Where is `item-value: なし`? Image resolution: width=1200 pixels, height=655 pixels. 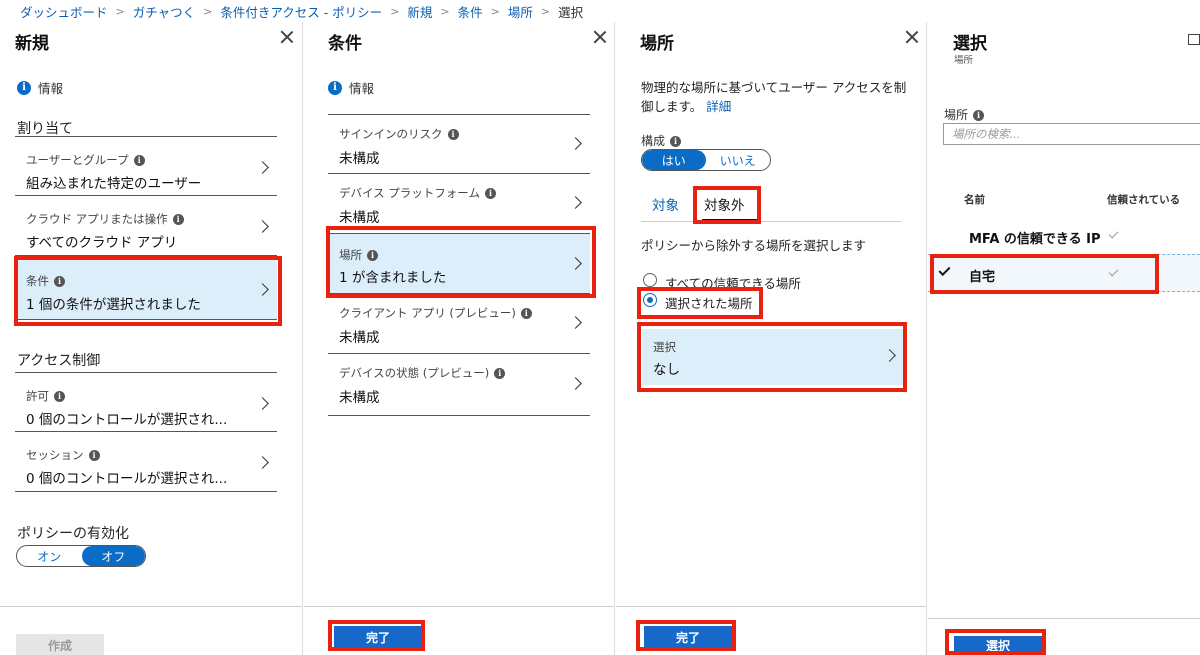
item-value: なし is located at coordinates (666, 370).